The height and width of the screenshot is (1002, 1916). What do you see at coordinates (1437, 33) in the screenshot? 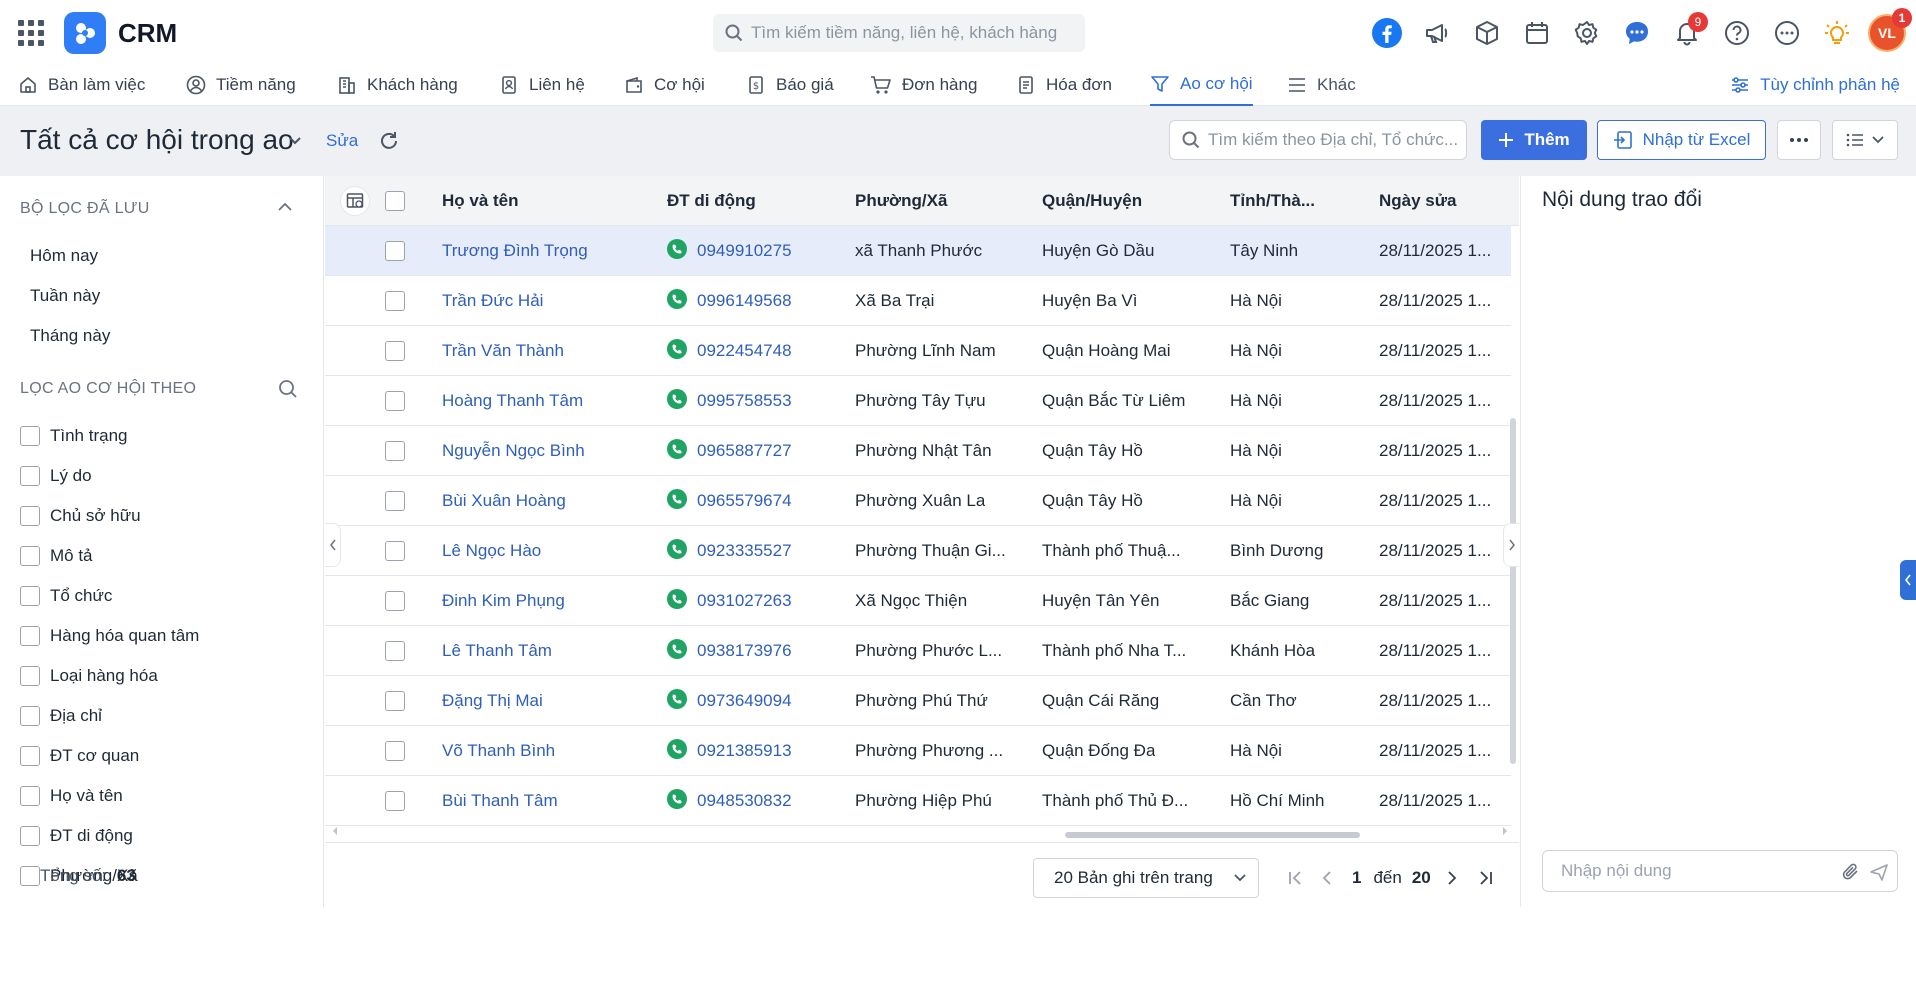
I see `megaphone-icon` at bounding box center [1437, 33].